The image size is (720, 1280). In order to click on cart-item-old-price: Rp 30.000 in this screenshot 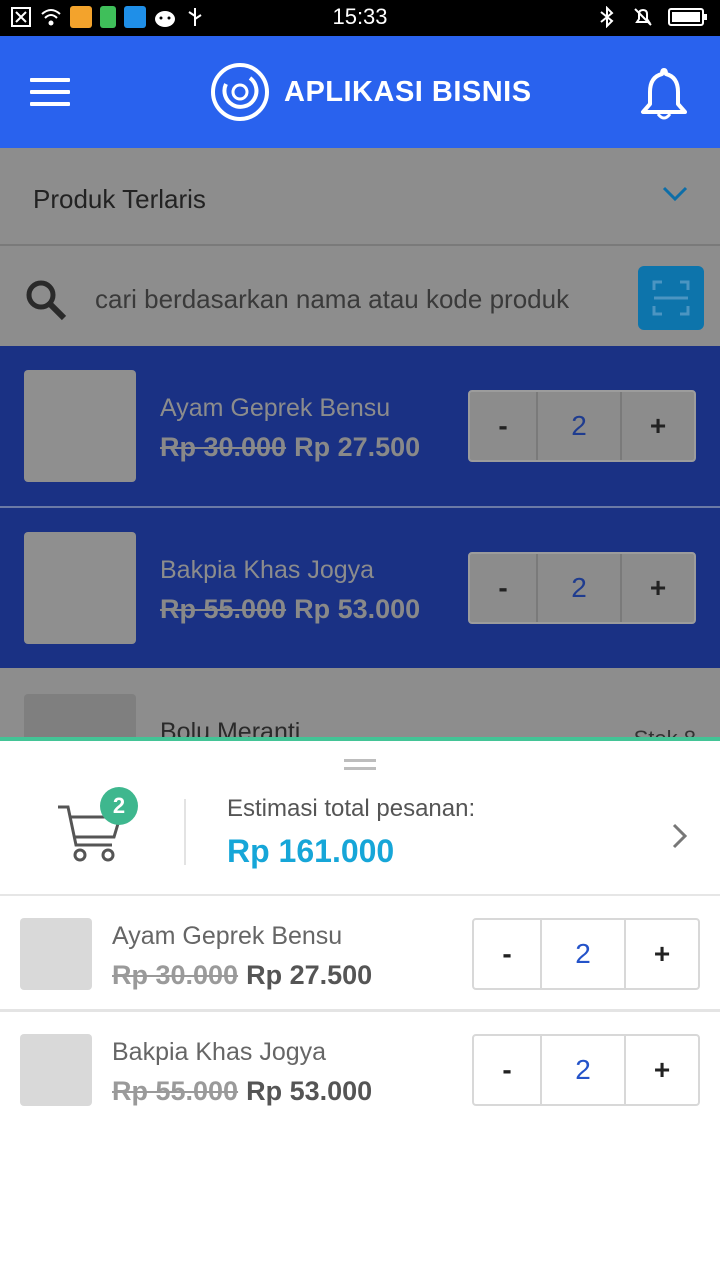, I will do `click(175, 975)`.